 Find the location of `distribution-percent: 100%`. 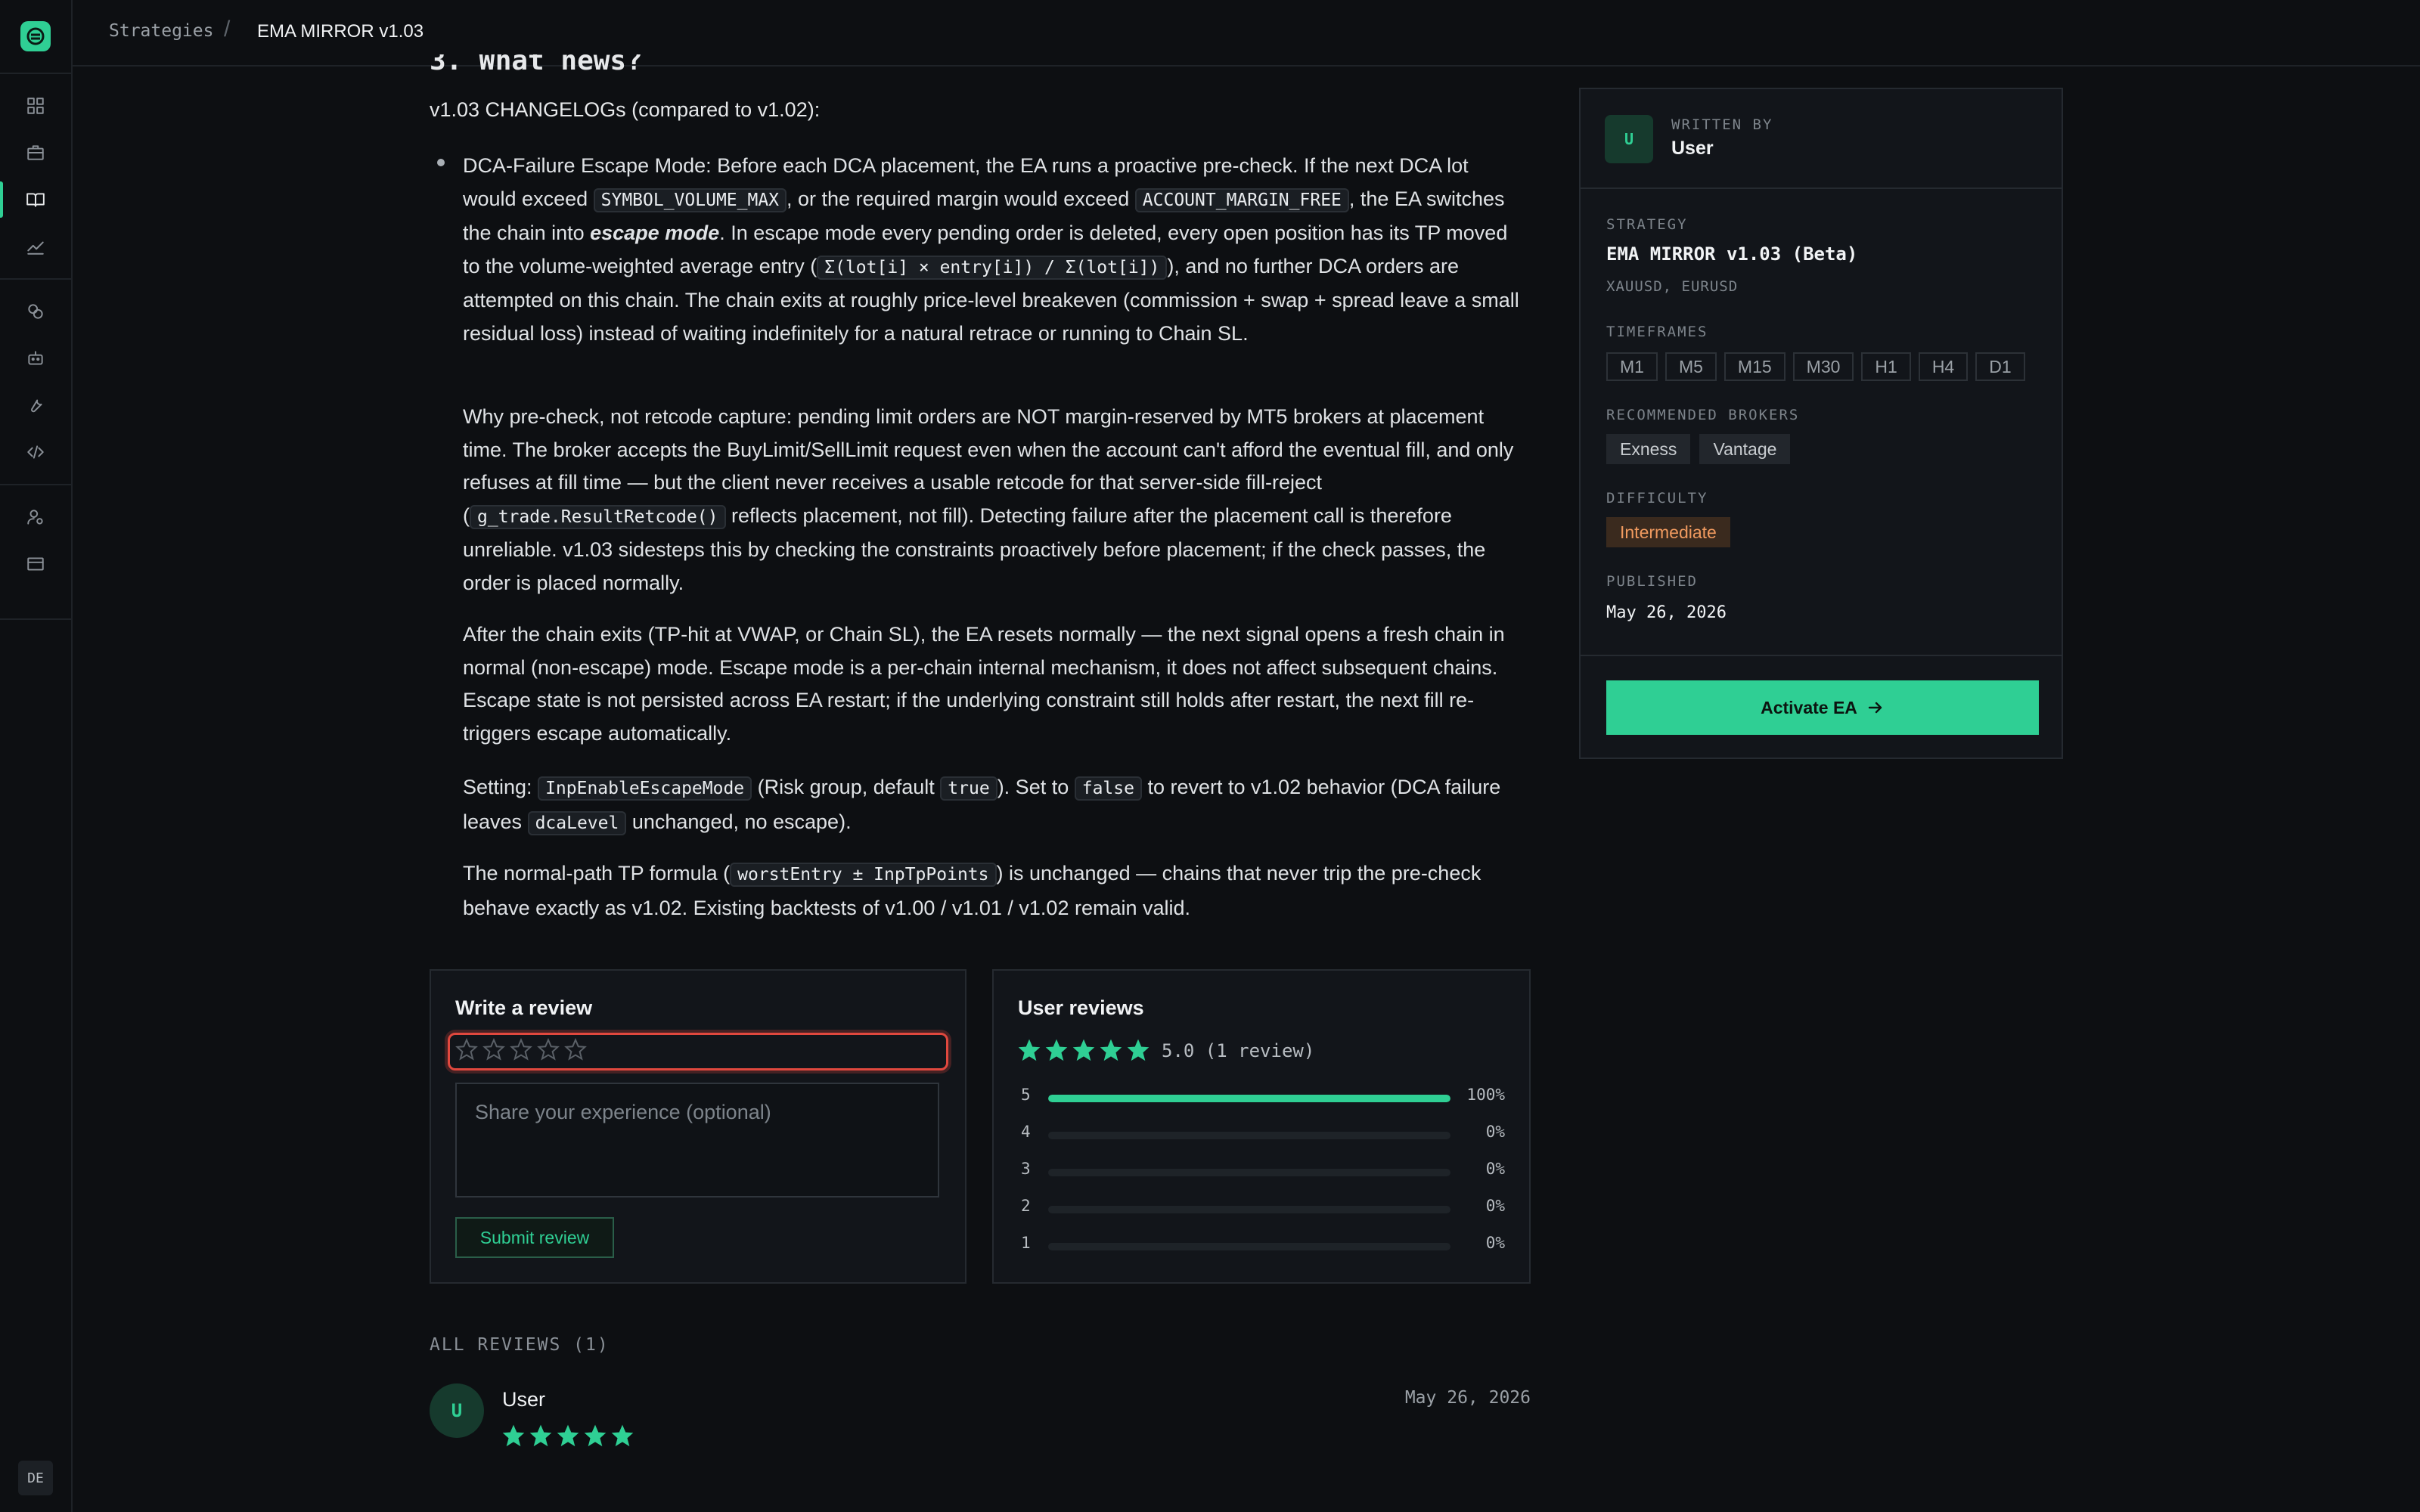

distribution-percent: 100% is located at coordinates (1485, 1095).